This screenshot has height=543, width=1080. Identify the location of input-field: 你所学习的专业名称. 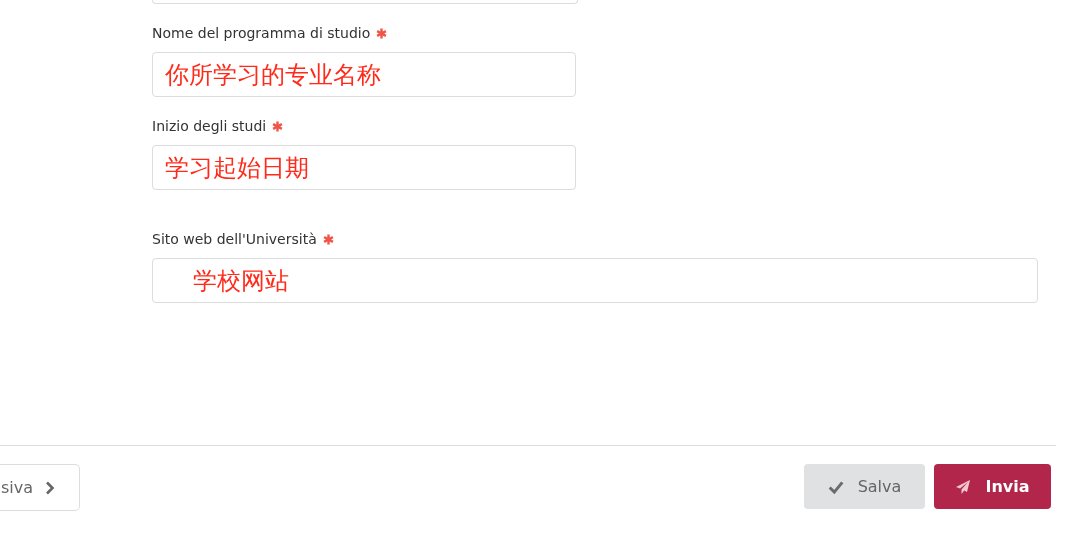
(364, 74).